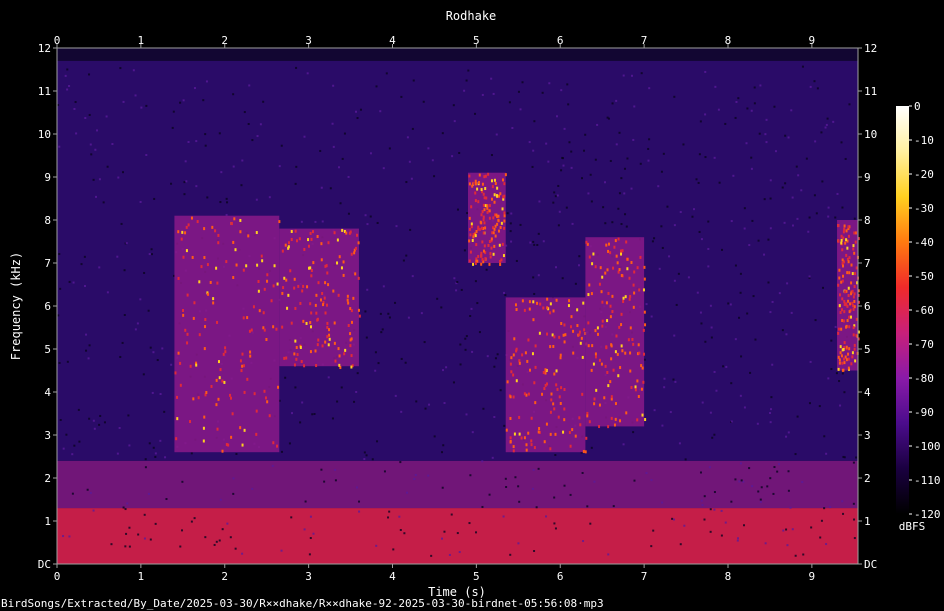 Image resolution: width=944 pixels, height=611 pixels. Describe the element at coordinates (870, 48) in the screenshot. I see `y-tick-label-right: 12` at that location.